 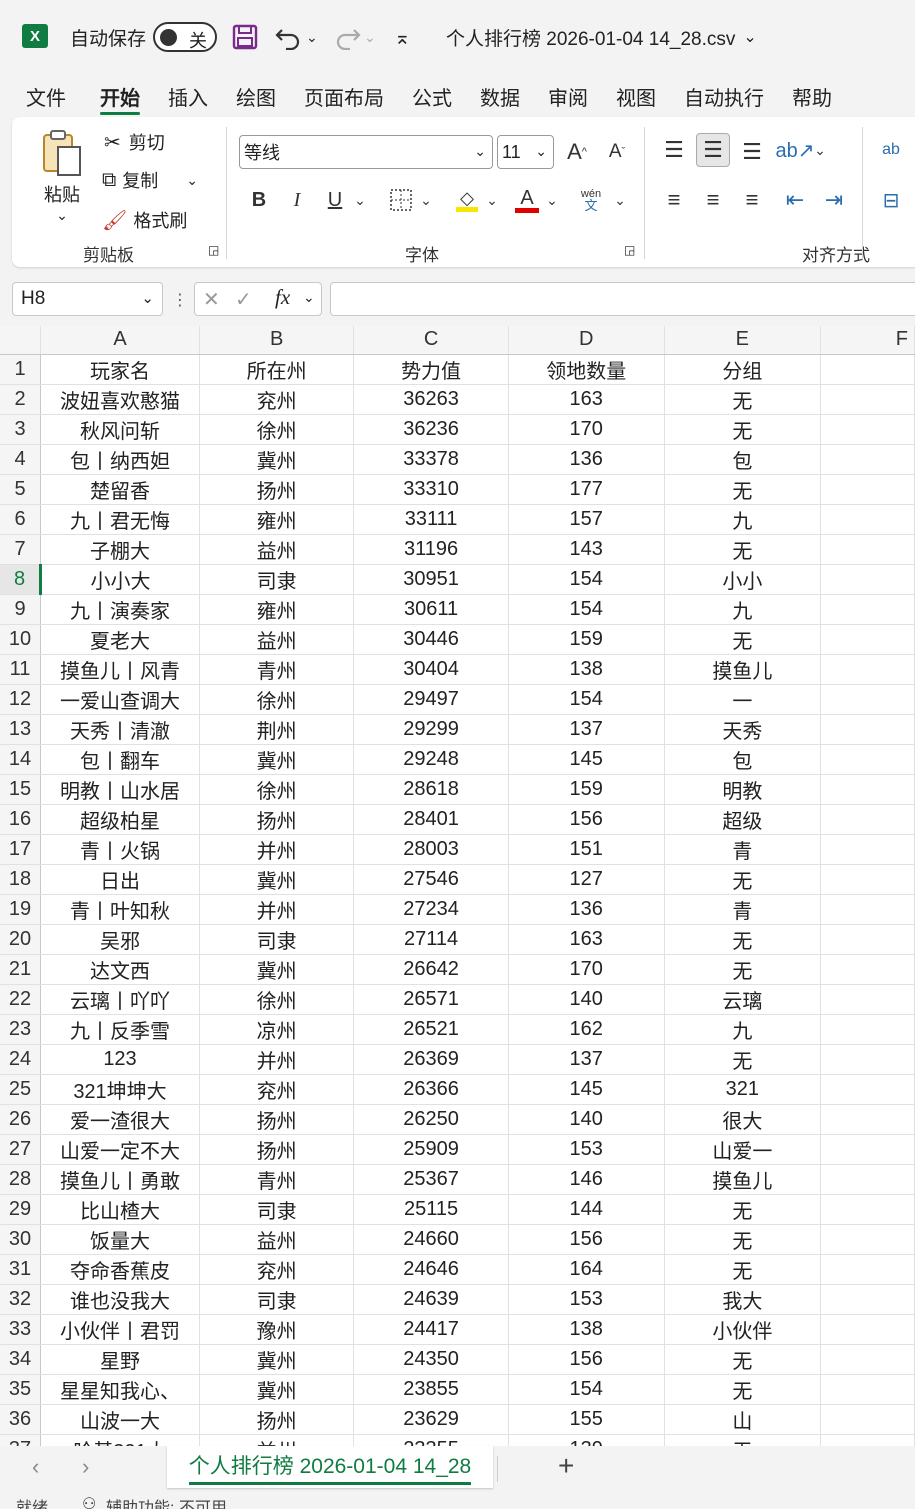 I want to click on cell: 163, so click(x=586, y=939).